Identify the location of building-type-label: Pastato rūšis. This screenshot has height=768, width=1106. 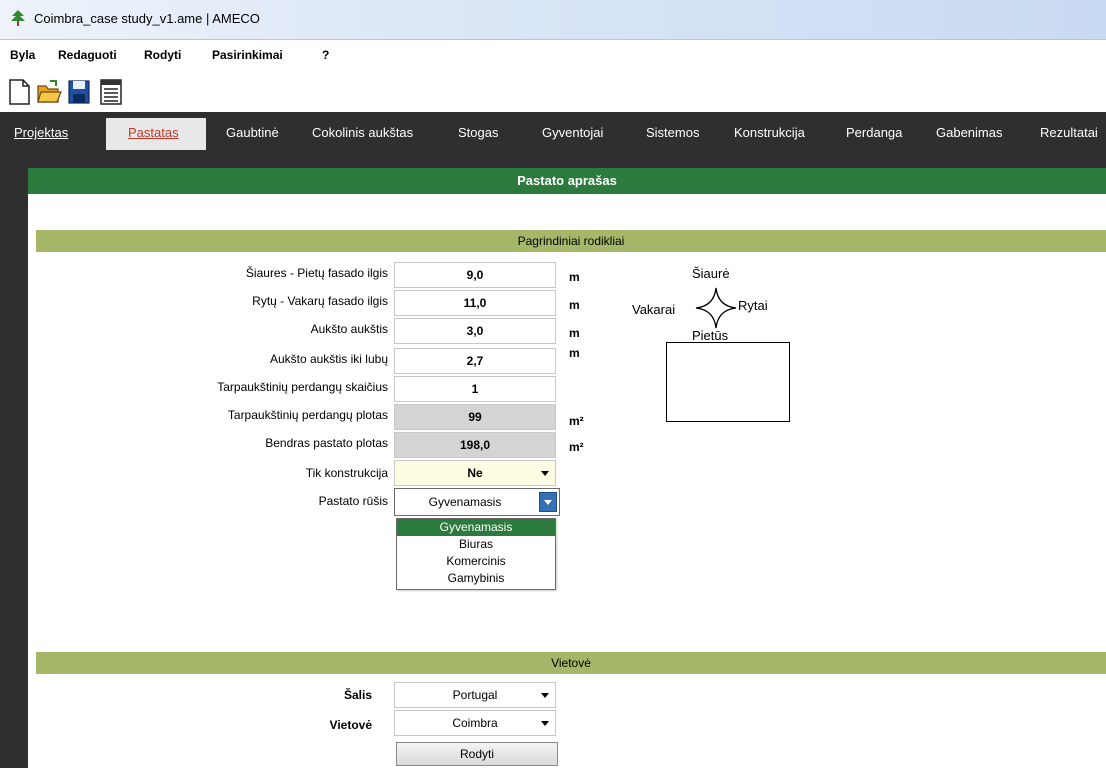
(353, 501).